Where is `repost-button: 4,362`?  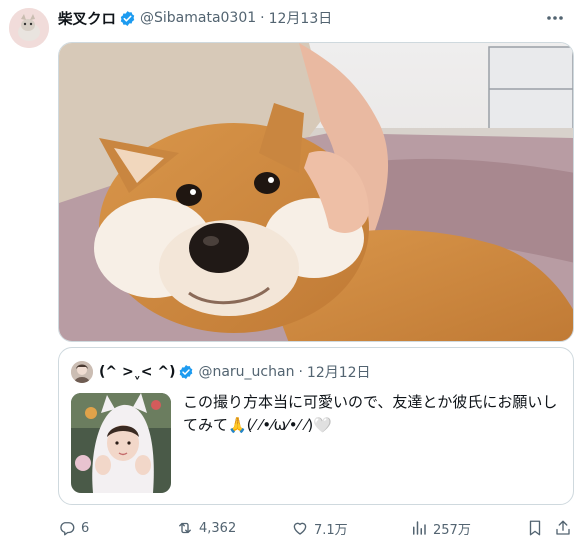 repost-button: 4,362 is located at coordinates (206, 528).